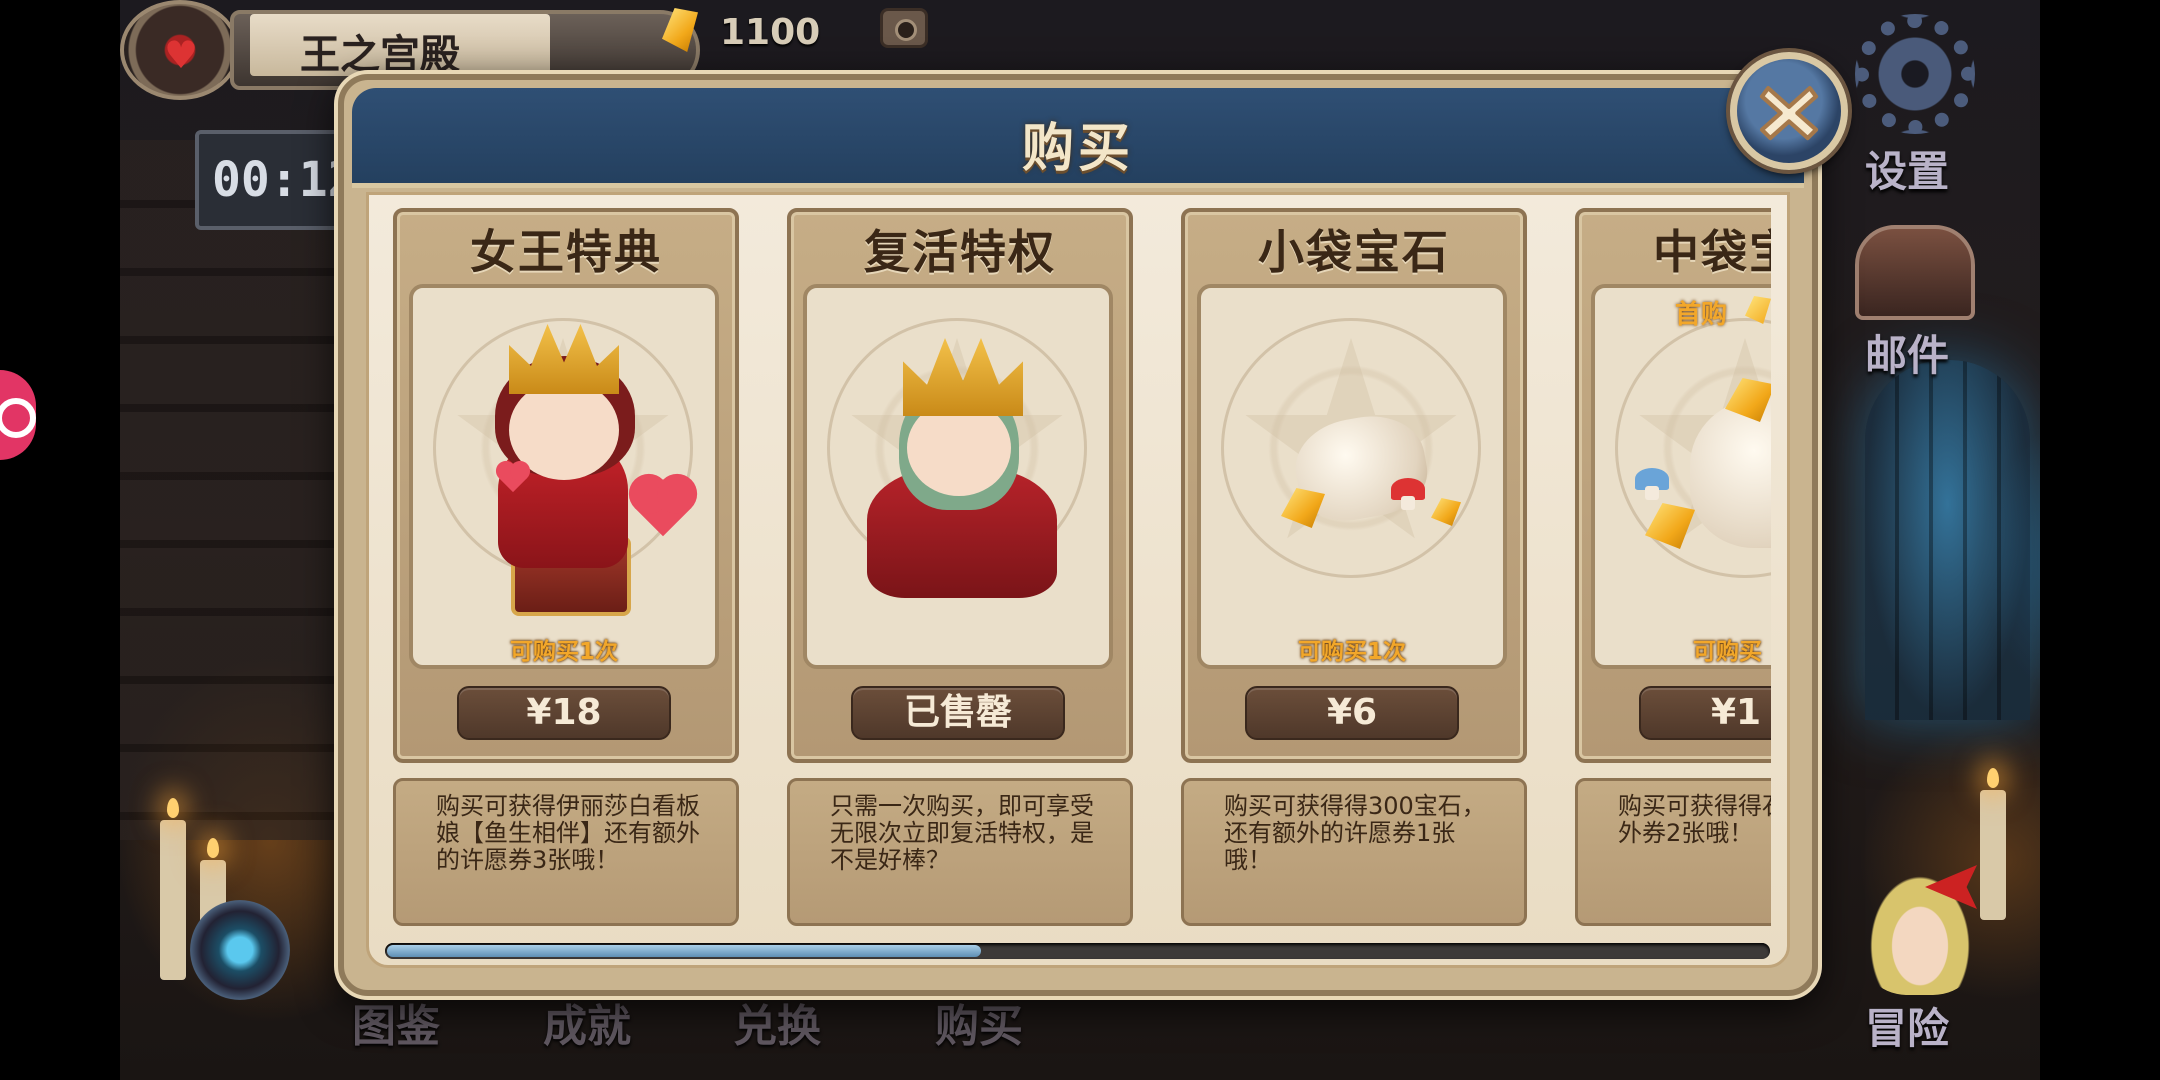 The image size is (2160, 1080). What do you see at coordinates (1947, 540) in the screenshot?
I see `stained-glass-window` at bounding box center [1947, 540].